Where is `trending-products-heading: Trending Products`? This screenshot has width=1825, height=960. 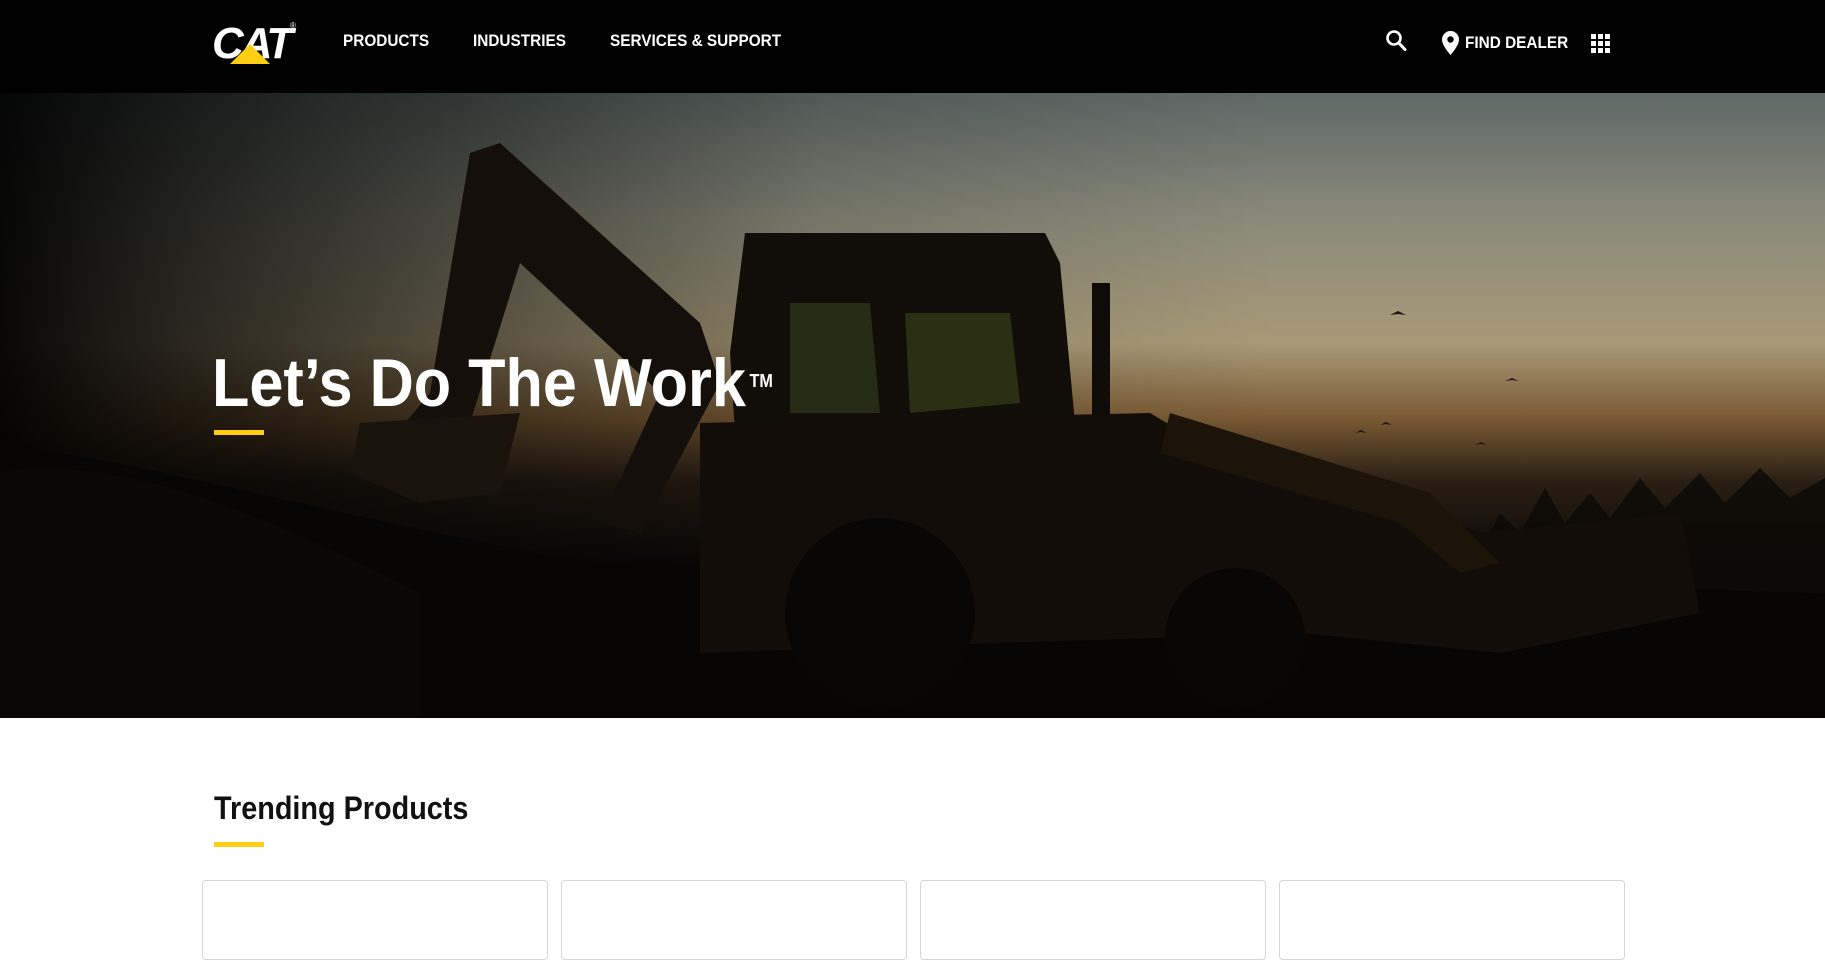
trending-products-heading: Trending Products is located at coordinates (341, 808).